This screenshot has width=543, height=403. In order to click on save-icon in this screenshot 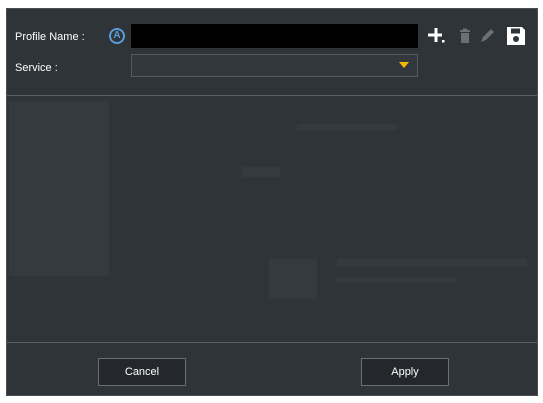, I will do `click(516, 36)`.